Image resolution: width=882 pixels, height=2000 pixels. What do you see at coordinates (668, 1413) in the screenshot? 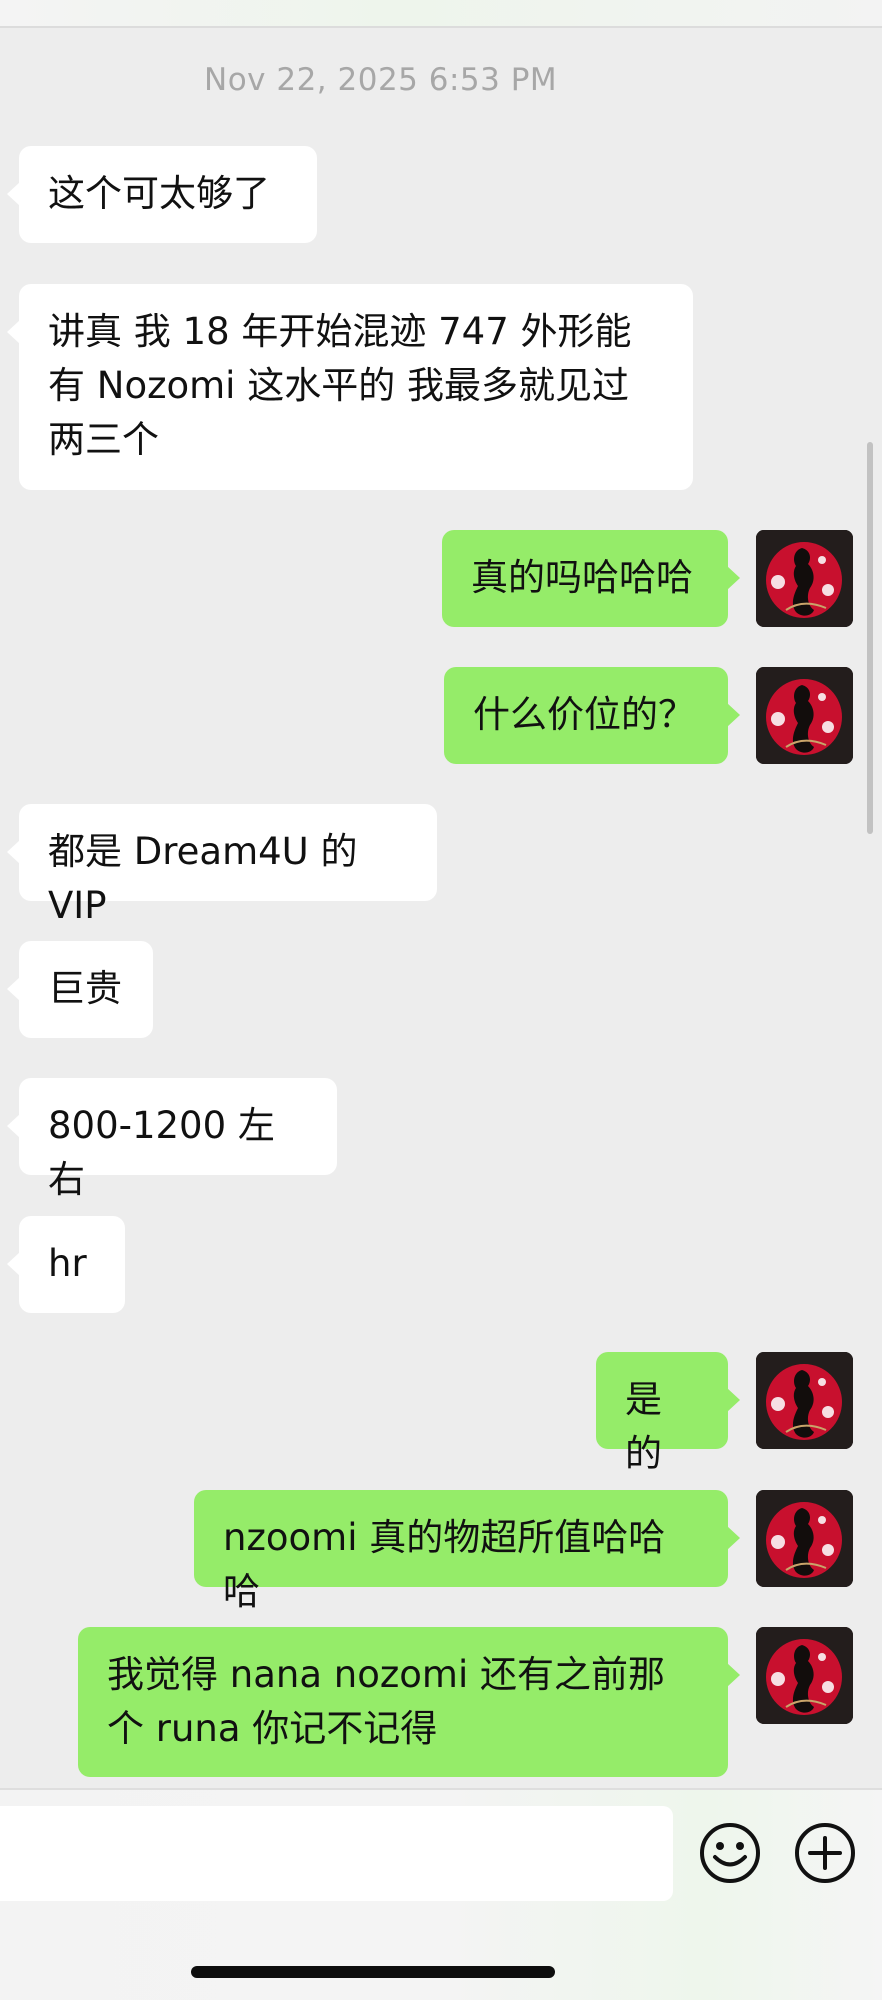
I see `message-bubble-outgoing: 是的` at bounding box center [668, 1413].